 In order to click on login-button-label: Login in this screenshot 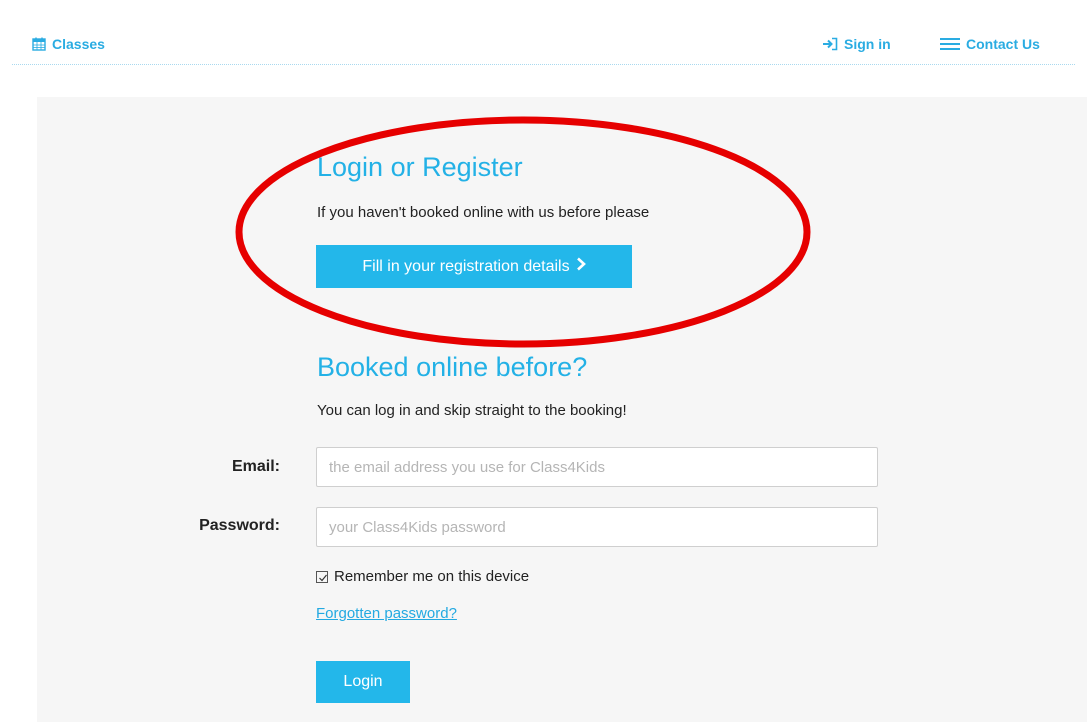, I will do `click(363, 681)`.